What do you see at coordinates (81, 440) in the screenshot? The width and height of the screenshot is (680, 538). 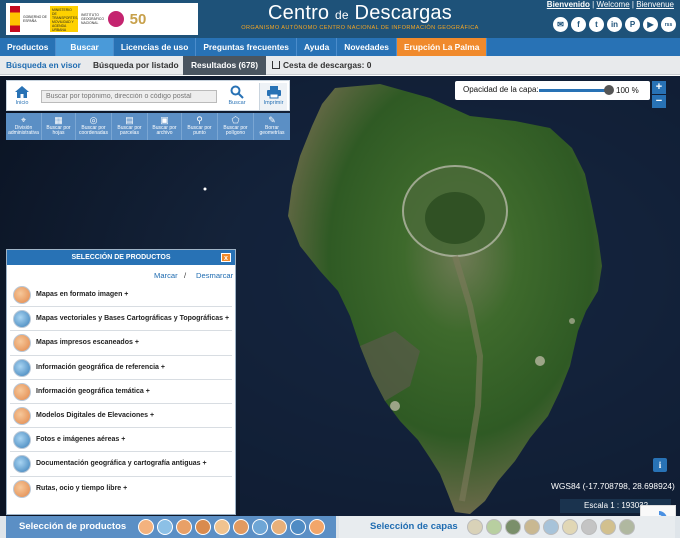 I see `product-label: Fotos e imágenes aéreas +` at bounding box center [81, 440].